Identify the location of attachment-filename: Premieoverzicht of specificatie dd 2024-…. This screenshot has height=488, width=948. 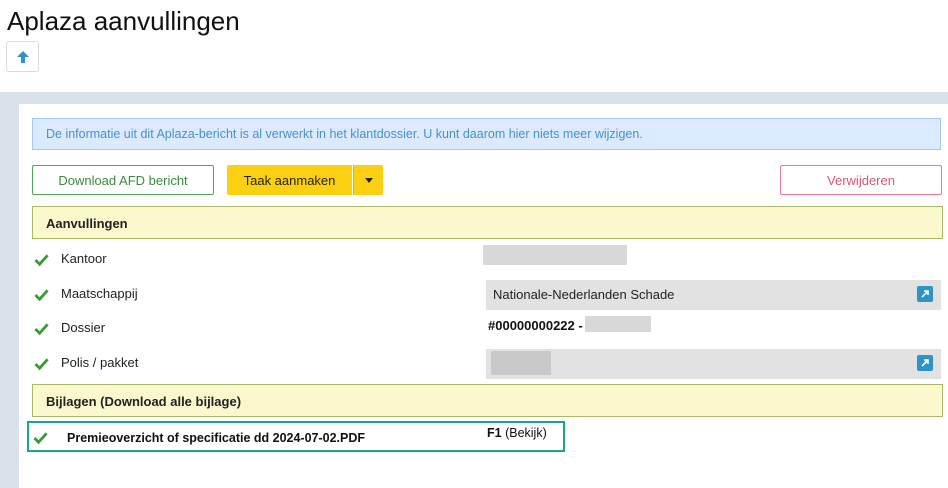
(216, 438).